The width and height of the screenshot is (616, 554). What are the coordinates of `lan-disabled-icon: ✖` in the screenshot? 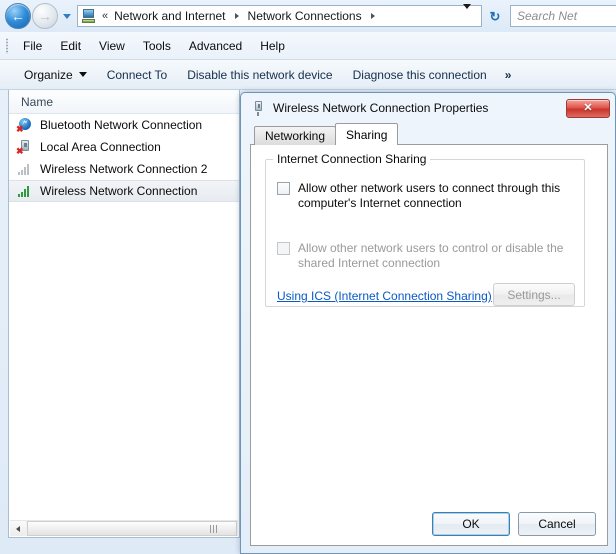 It's located at (24, 147).